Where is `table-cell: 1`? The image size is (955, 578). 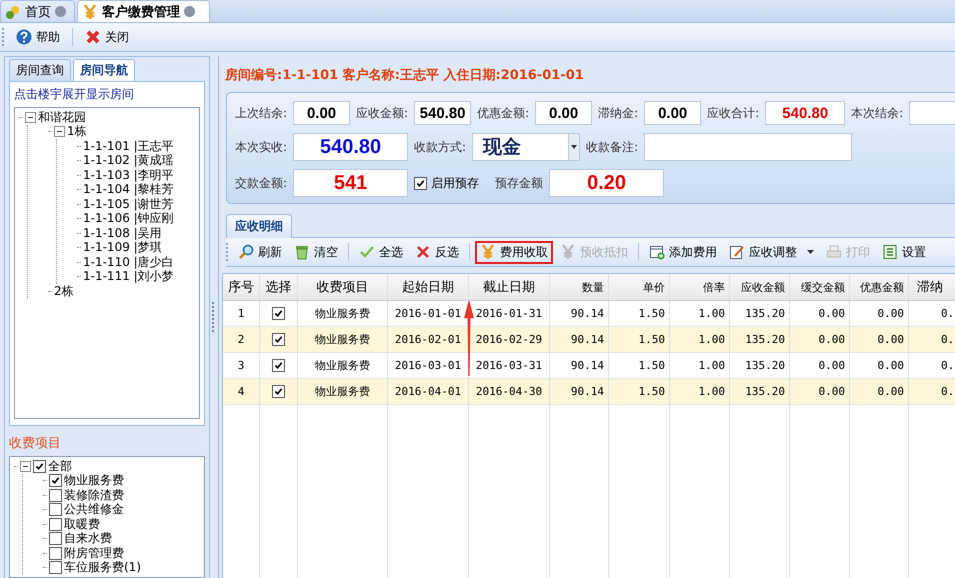 table-cell: 1 is located at coordinates (241, 313).